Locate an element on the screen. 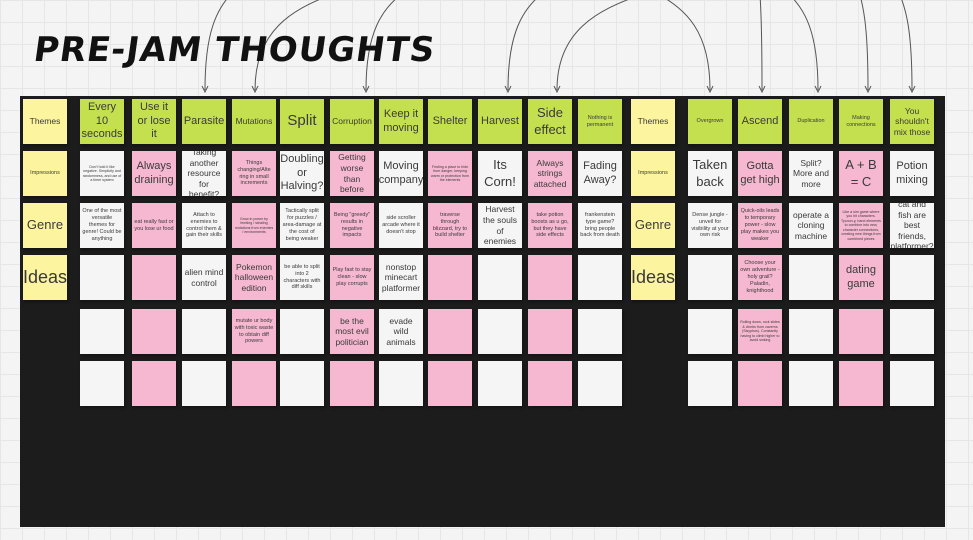  theme-note: Duplication is located at coordinates (811, 121).